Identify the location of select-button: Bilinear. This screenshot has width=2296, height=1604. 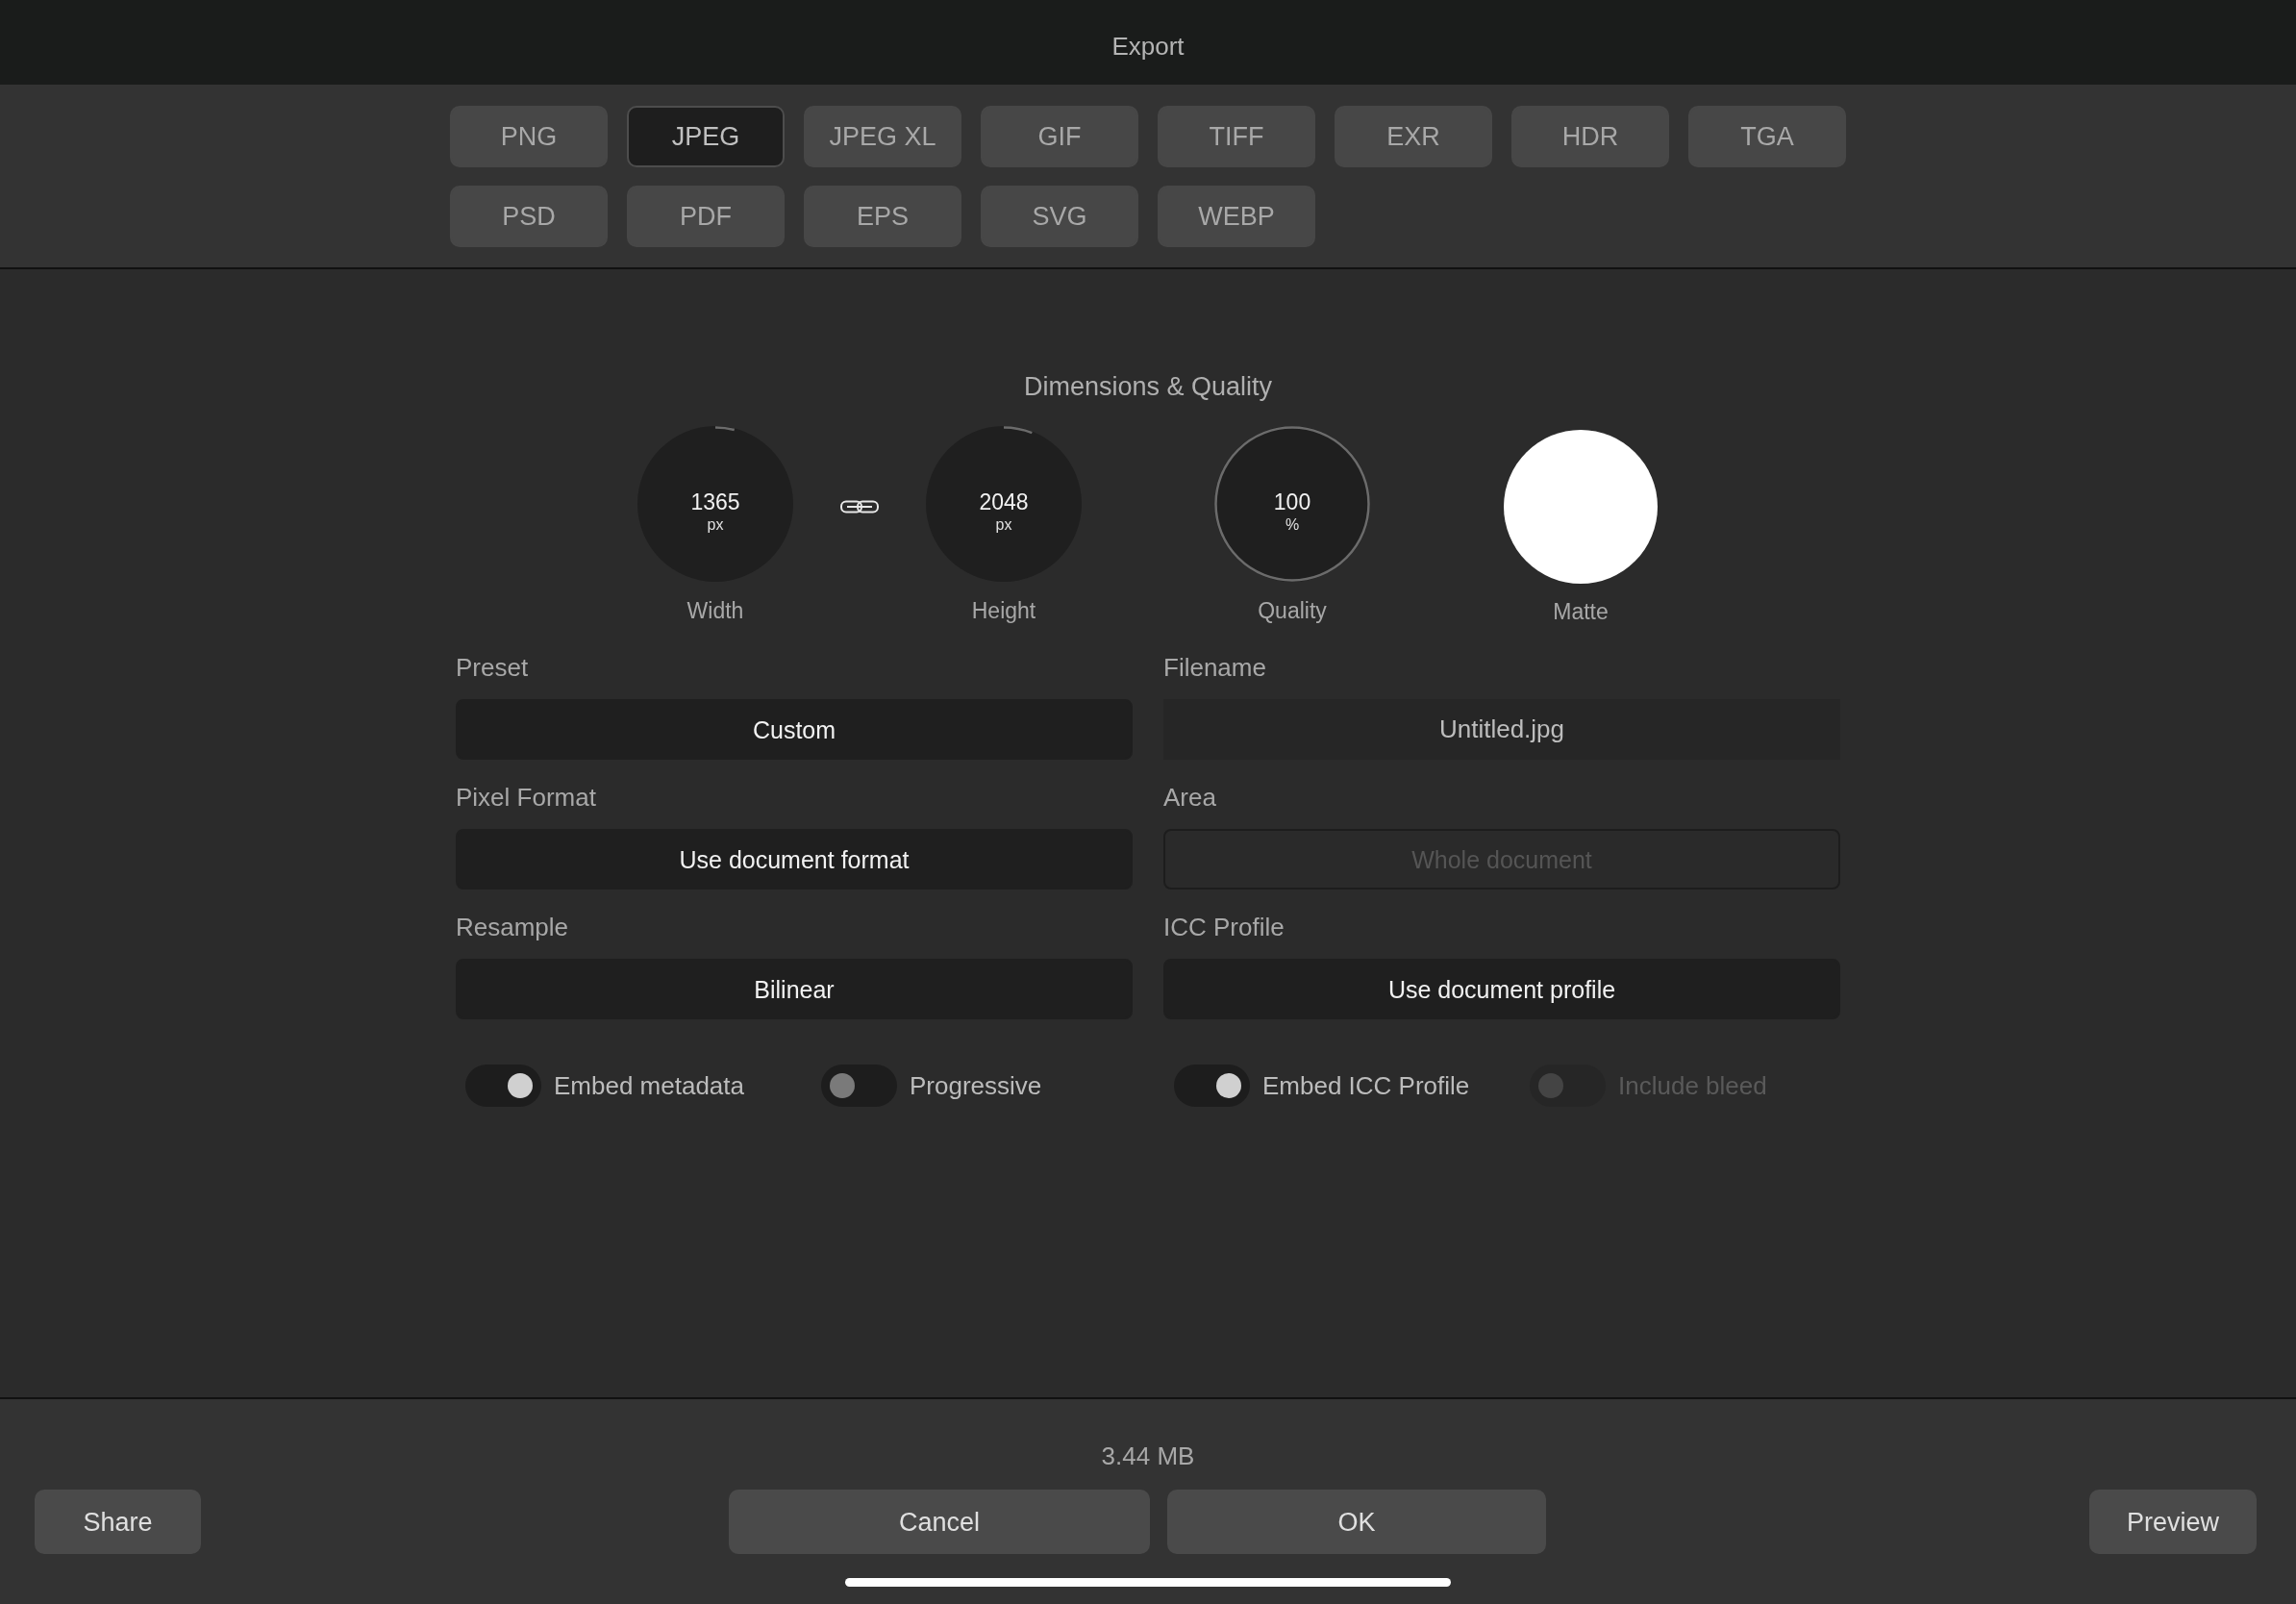
(794, 989).